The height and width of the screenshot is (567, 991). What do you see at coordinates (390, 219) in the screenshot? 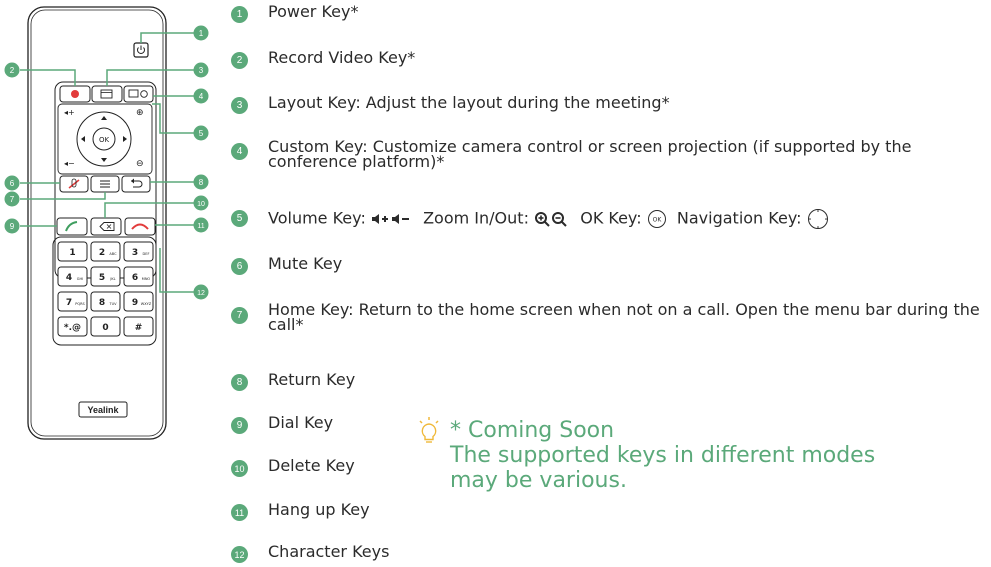
I see `volume-icon` at bounding box center [390, 219].